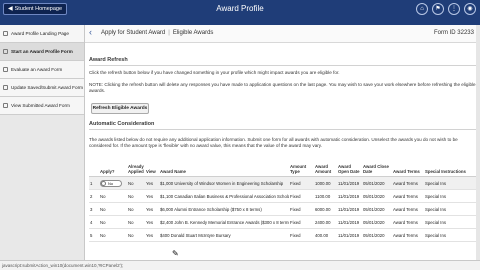 The height and width of the screenshot is (270, 480). What do you see at coordinates (470, 9) in the screenshot?
I see `user-icon: ◉` at bounding box center [470, 9].